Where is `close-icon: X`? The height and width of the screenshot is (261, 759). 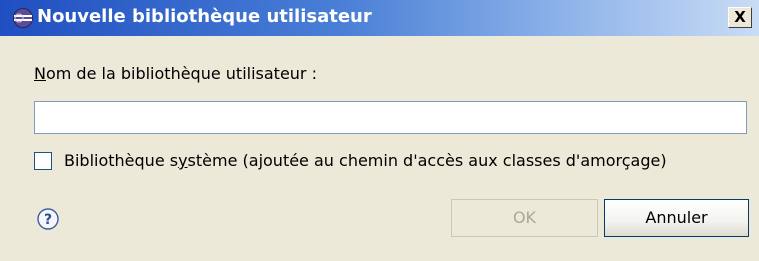 close-icon: X is located at coordinates (740, 17).